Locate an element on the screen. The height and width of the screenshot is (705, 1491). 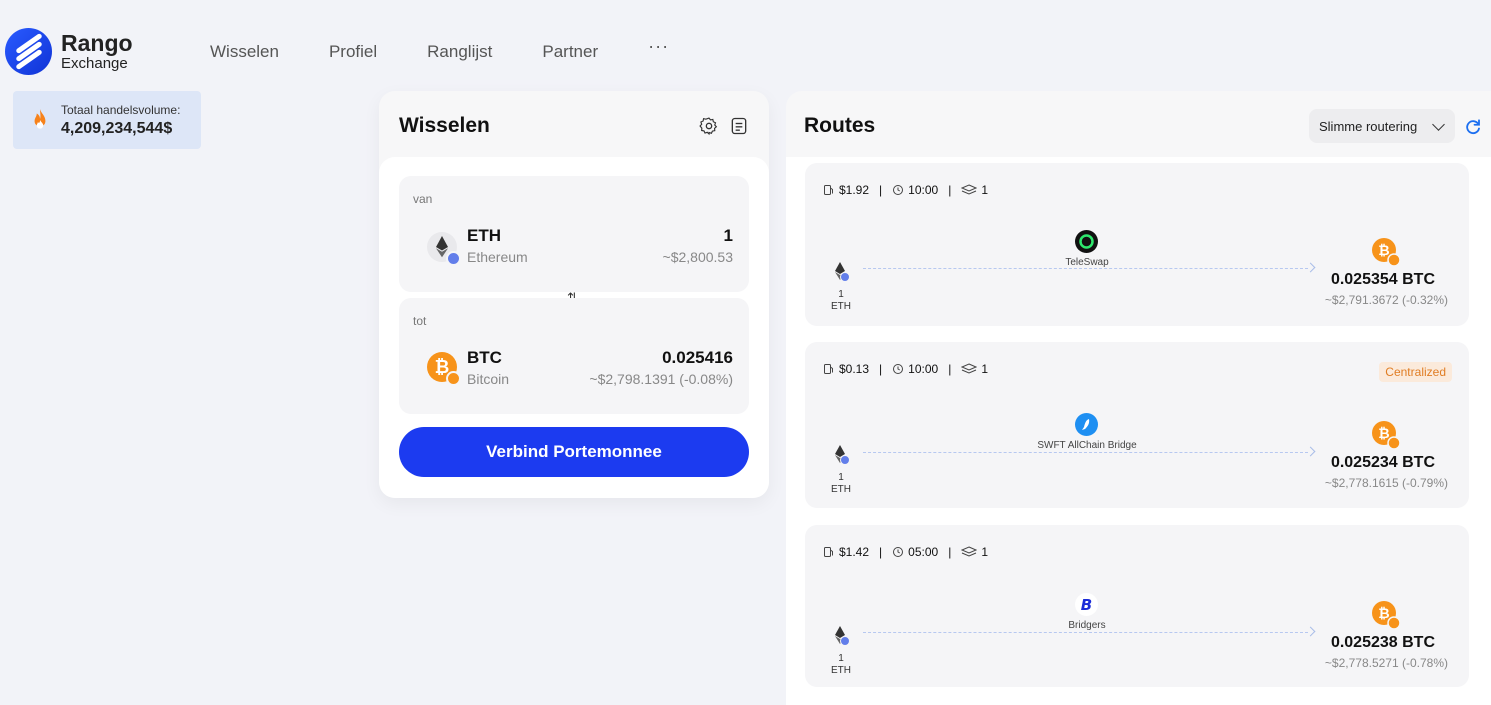
nav-wisselen: Wisselen is located at coordinates (244, 52).